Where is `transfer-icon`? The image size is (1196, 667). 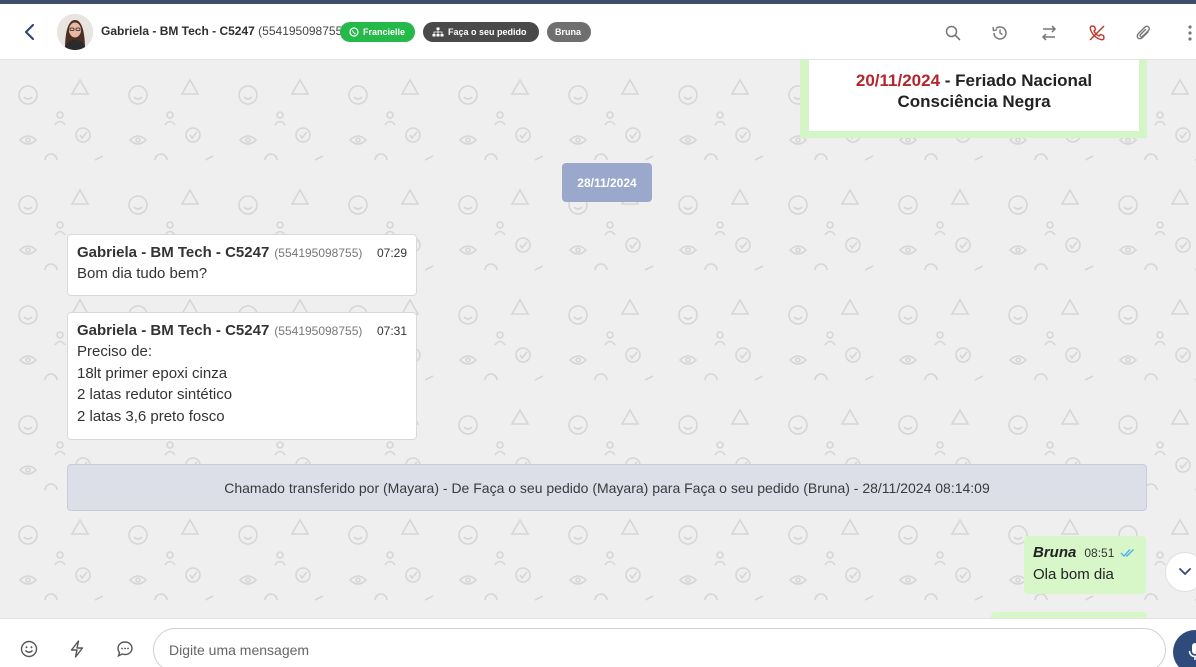
transfer-icon is located at coordinates (1049, 33).